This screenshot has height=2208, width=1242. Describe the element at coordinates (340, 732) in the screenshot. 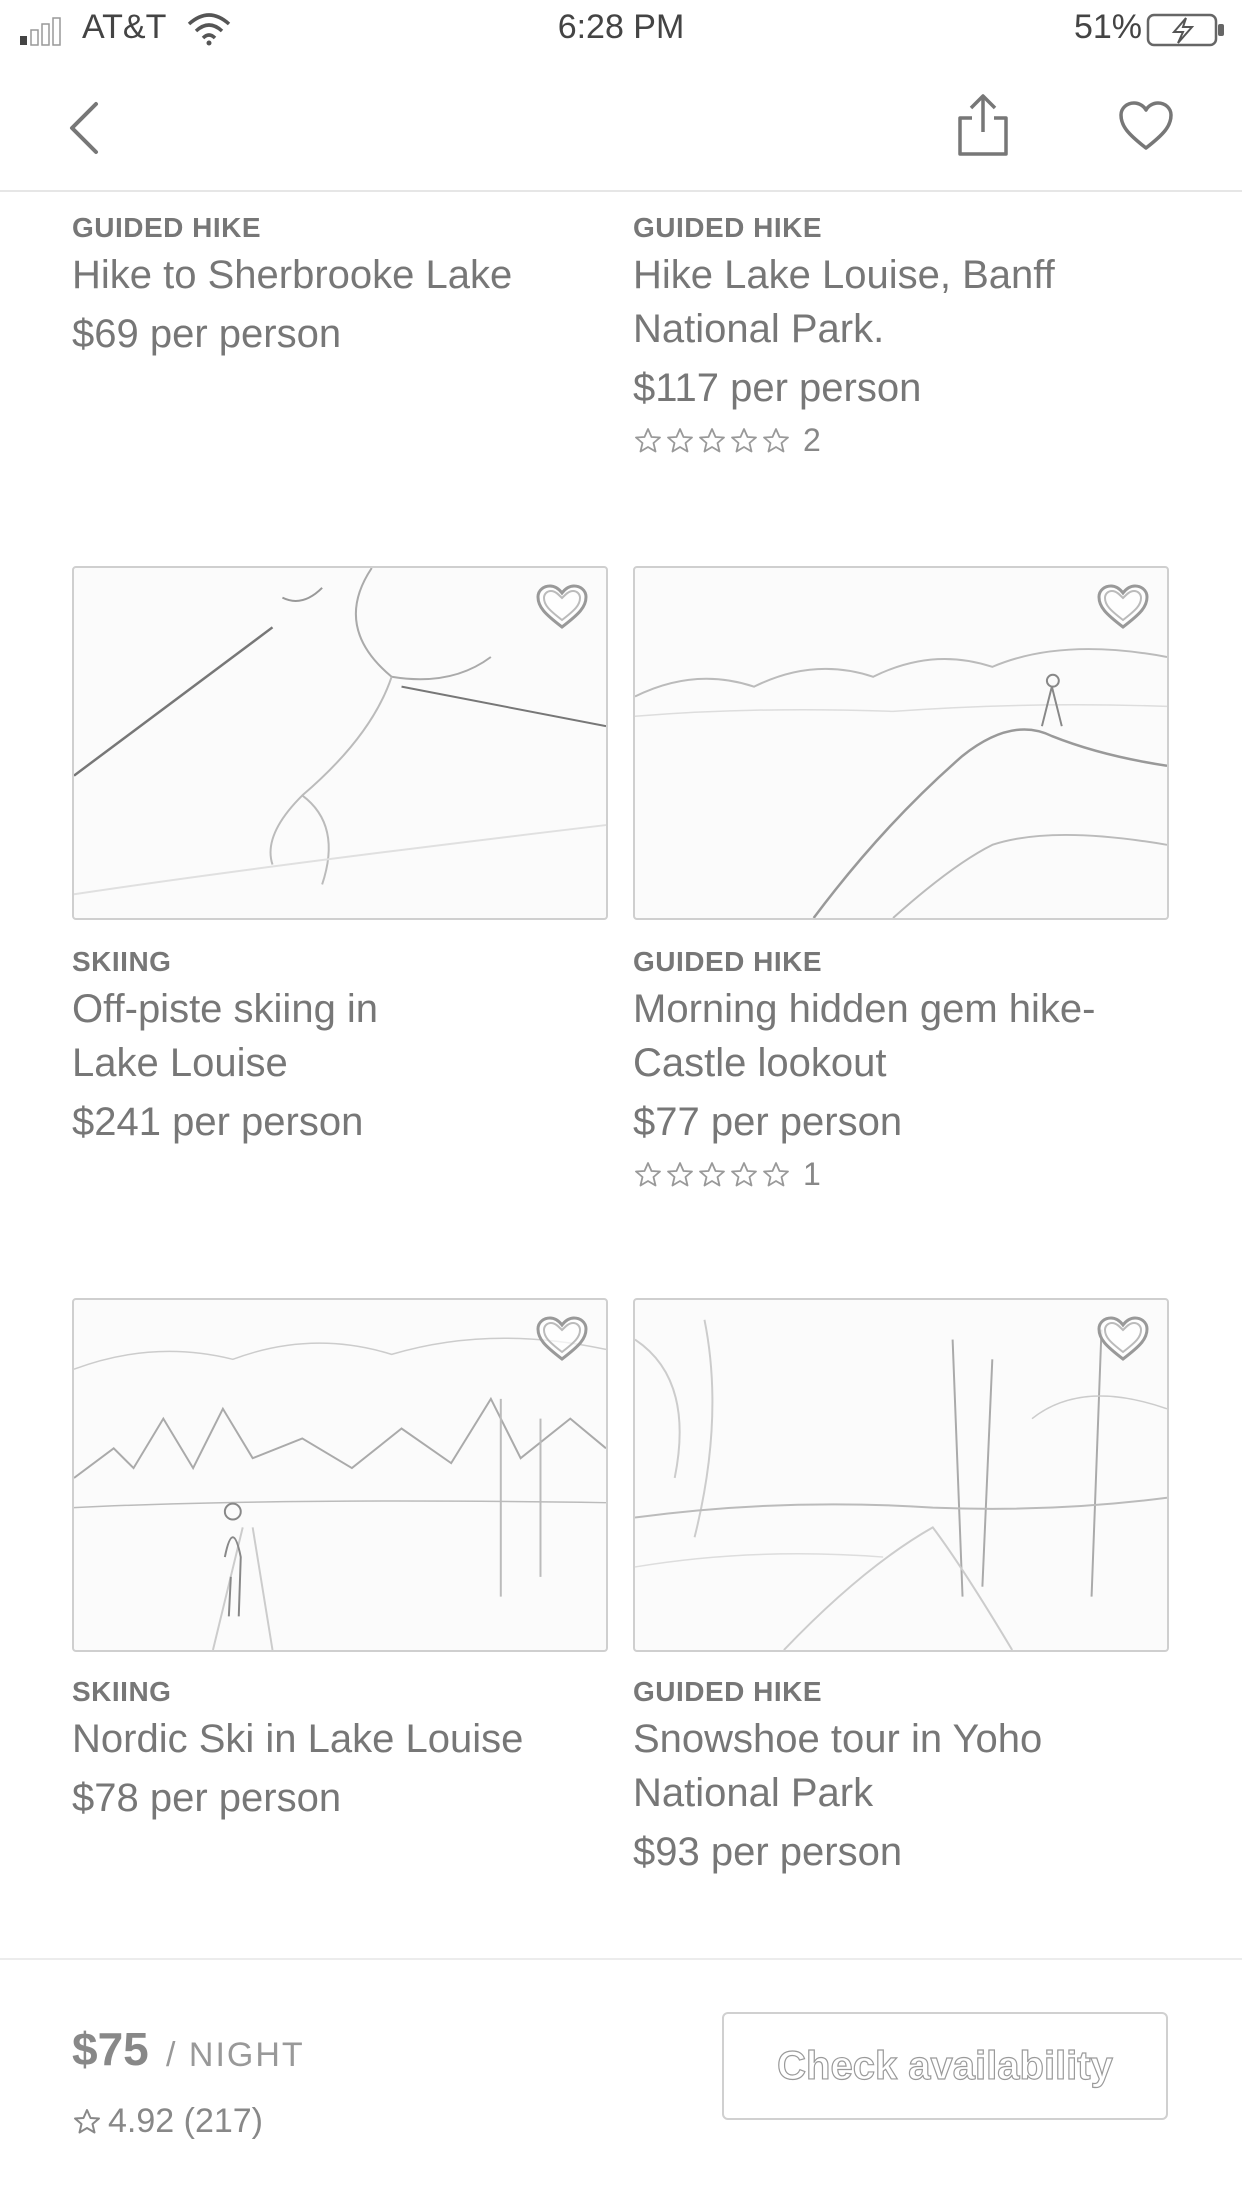

I see `skier-photo` at that location.